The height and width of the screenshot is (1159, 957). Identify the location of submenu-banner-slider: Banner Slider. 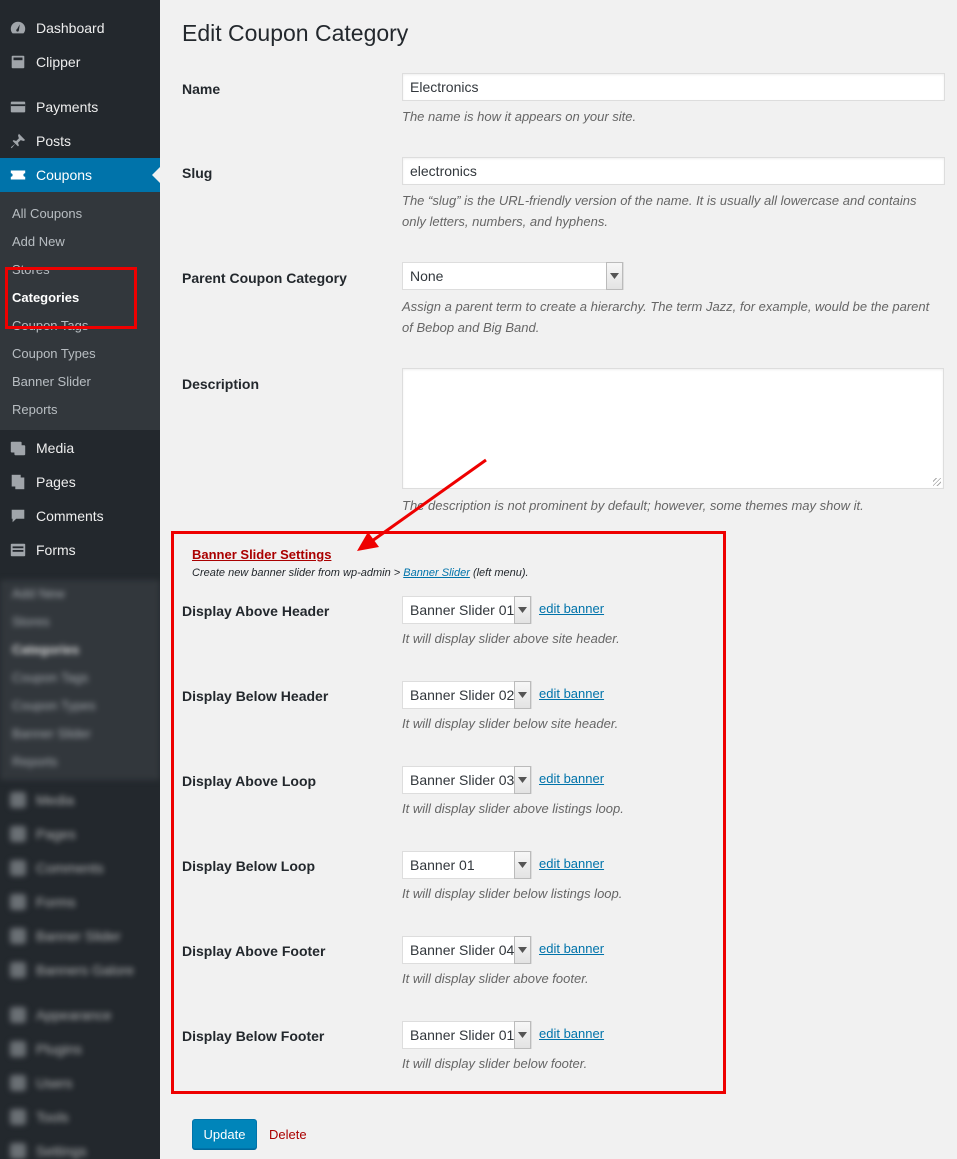
(51, 381).